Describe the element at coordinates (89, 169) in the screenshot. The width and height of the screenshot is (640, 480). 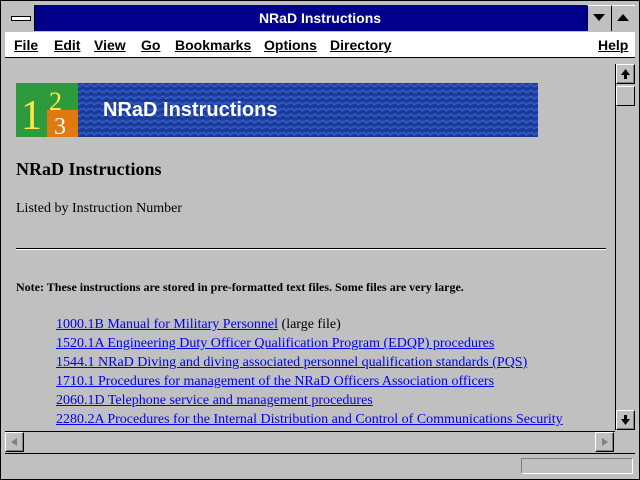
I see `page-heading: NRaD Instructions` at that location.